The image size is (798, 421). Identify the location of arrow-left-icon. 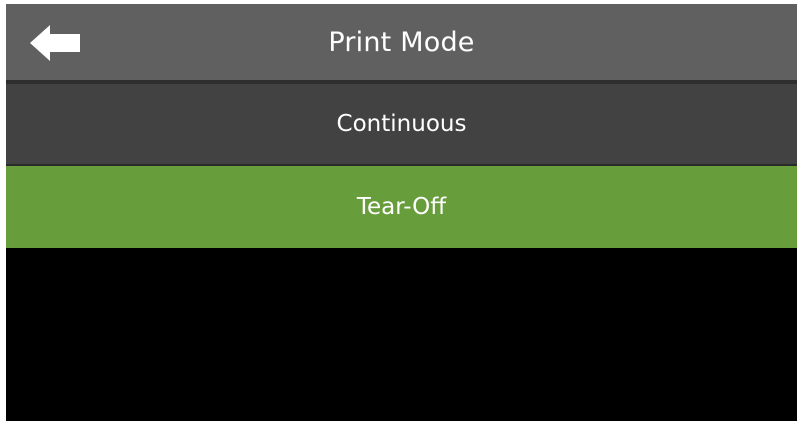
(55, 43).